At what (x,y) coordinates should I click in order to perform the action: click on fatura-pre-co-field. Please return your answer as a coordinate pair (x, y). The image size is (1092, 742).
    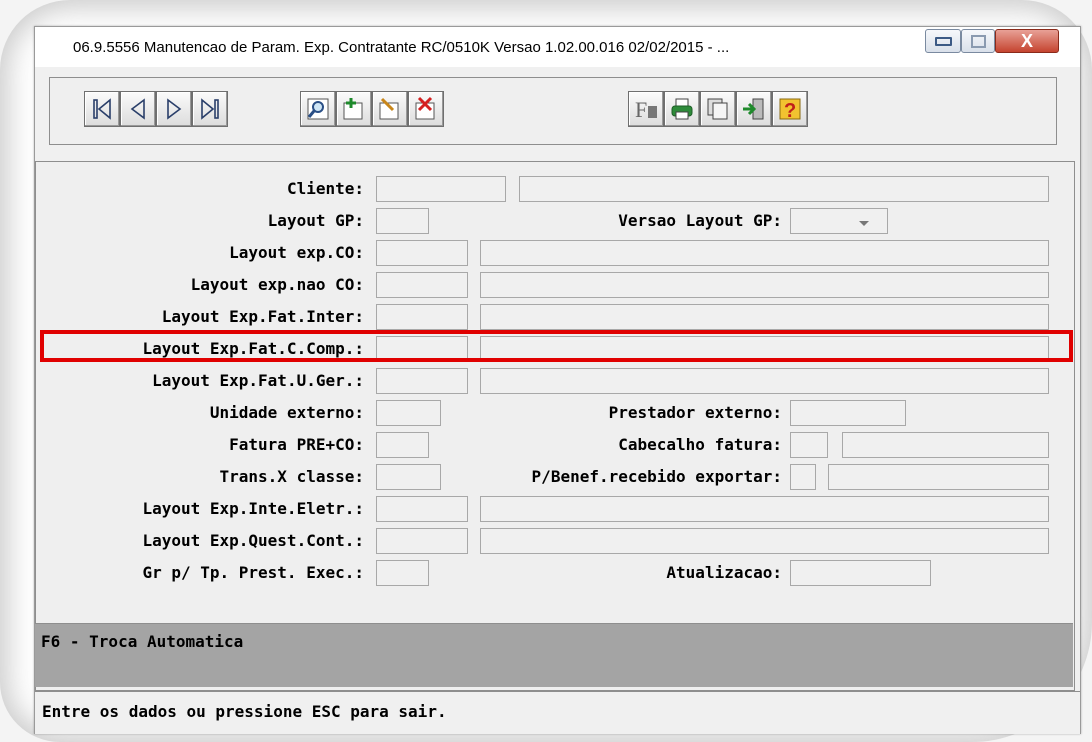
    Looking at the image, I should click on (402, 445).